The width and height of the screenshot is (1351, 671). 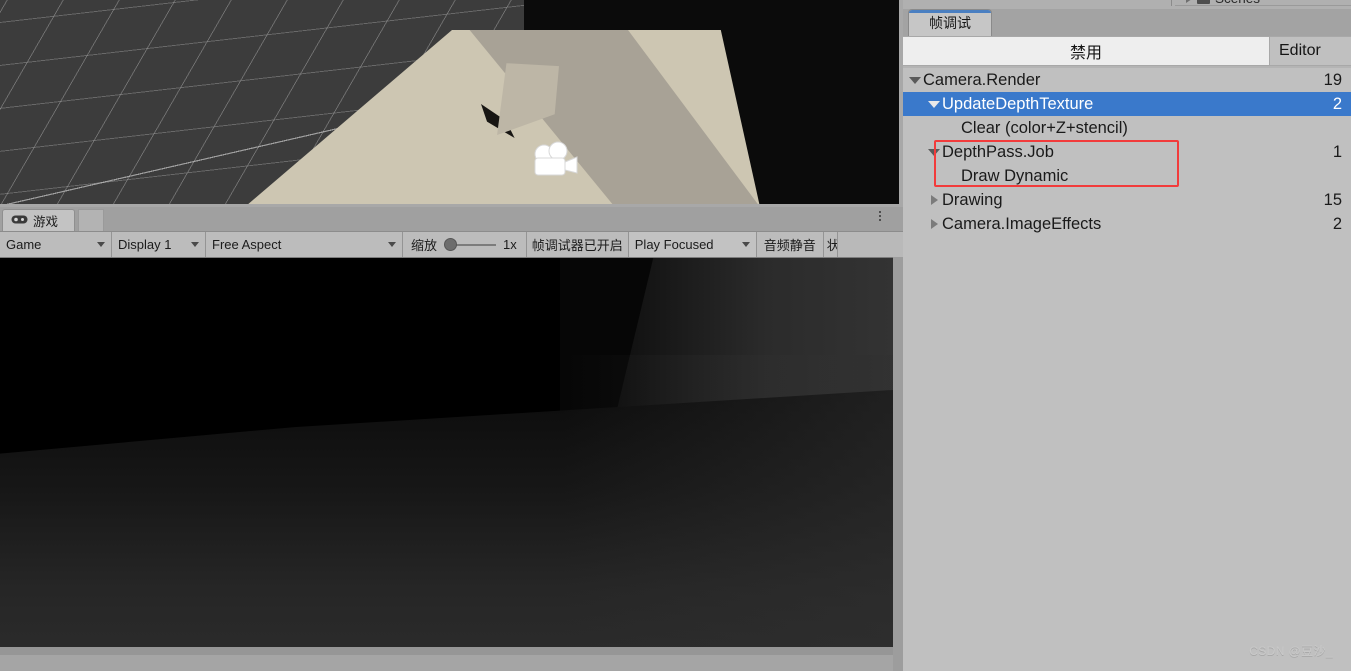 What do you see at coordinates (1127, 104) in the screenshot?
I see `tree-row: UpdateDepthTexture 2` at bounding box center [1127, 104].